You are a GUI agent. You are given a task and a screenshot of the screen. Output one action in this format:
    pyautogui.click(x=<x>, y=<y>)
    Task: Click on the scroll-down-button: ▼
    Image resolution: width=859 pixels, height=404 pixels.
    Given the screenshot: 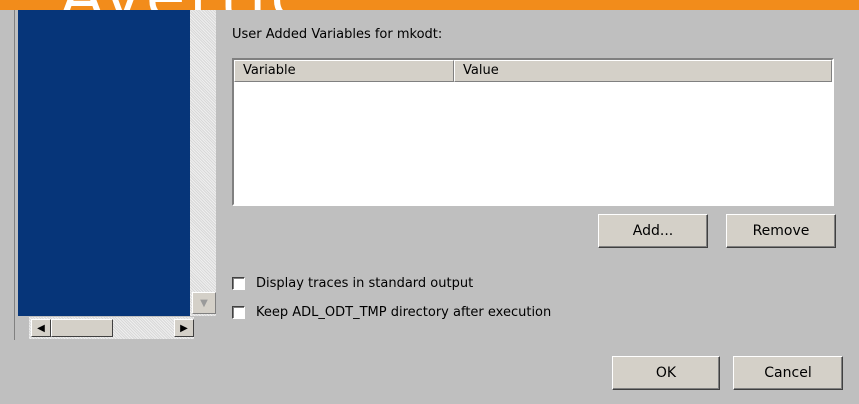 What is the action you would take?
    pyautogui.click(x=204, y=303)
    